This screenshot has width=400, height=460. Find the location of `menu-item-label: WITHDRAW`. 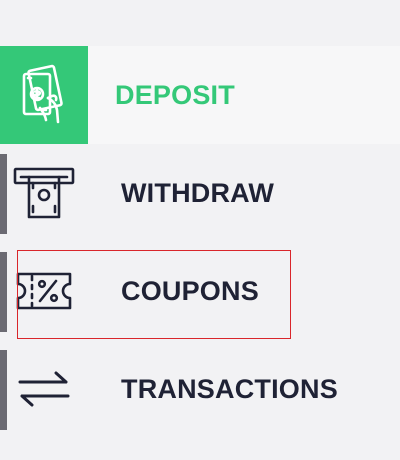

menu-item-label: WITHDRAW is located at coordinates (198, 192).